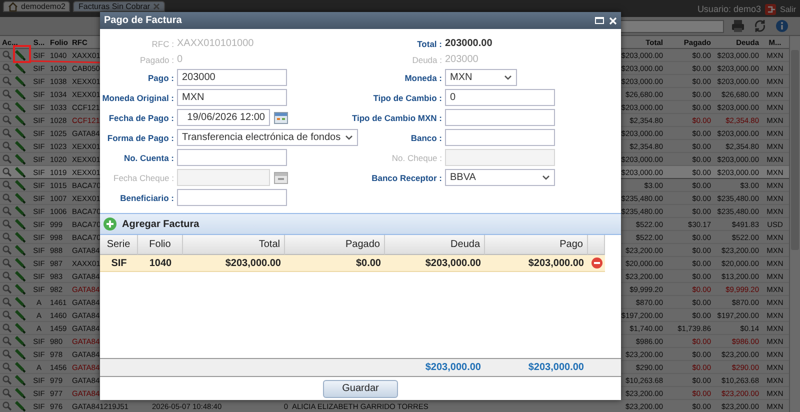  Describe the element at coordinates (149, 158) in the screenshot. I see `field-label: No. Cuenta :` at that location.